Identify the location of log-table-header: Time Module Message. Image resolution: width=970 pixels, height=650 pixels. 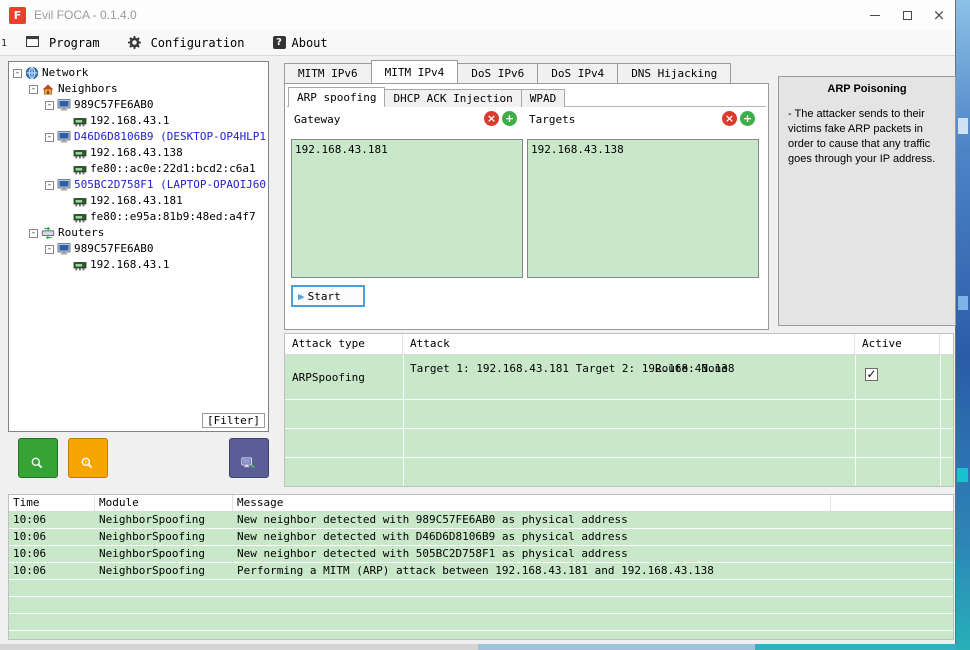
(481, 503).